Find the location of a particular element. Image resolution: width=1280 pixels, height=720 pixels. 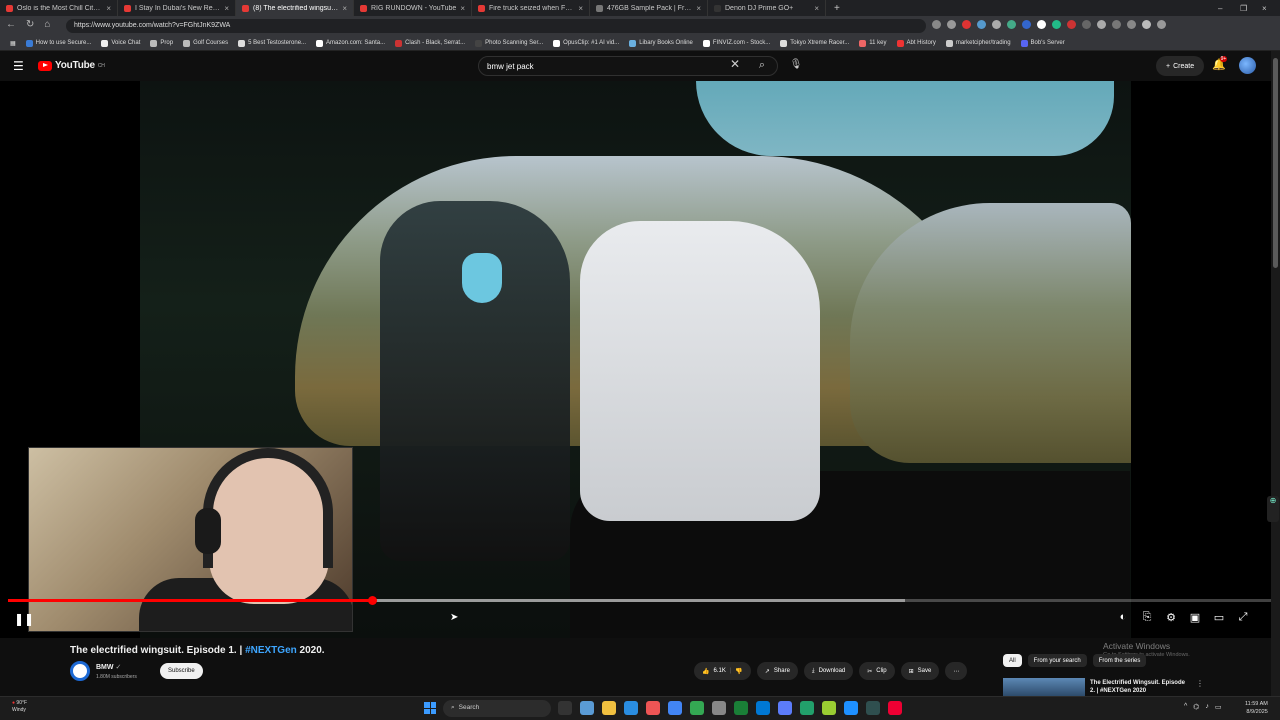

recommendation-thumbnail is located at coordinates (1044, 687).